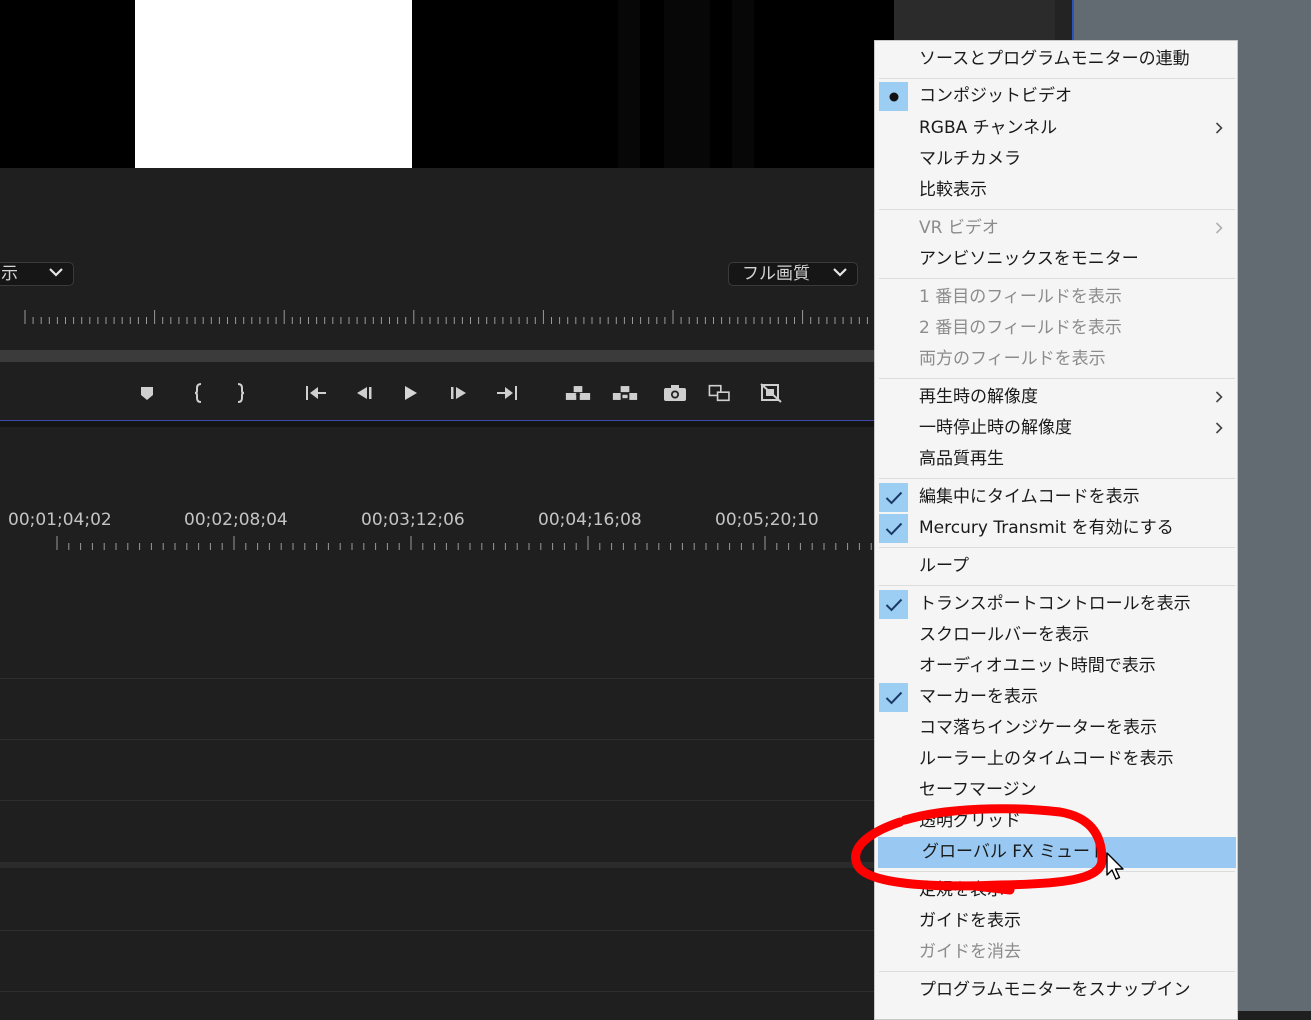  What do you see at coordinates (970, 821) in the screenshot?
I see `menu-item-label: 透明グリッド` at bounding box center [970, 821].